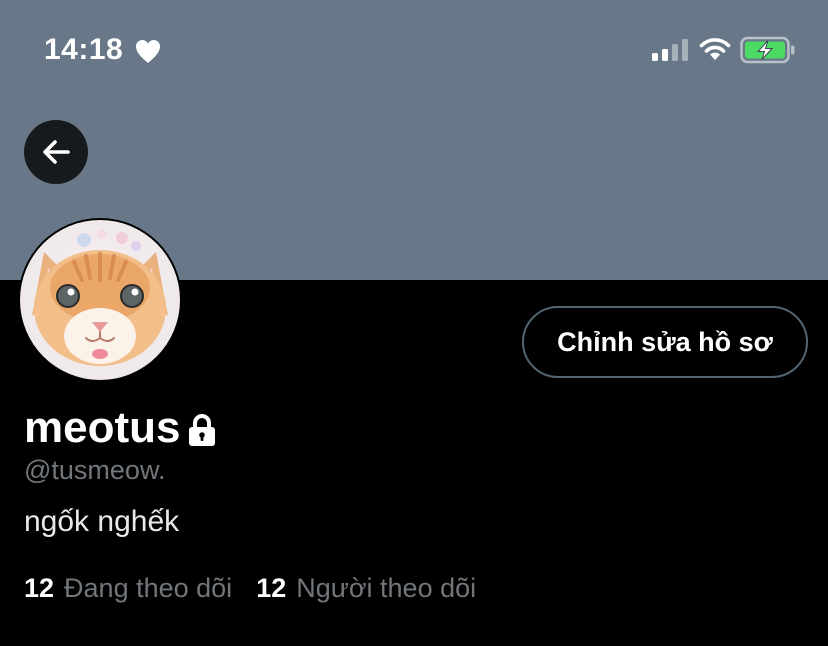  What do you see at coordinates (102, 521) in the screenshot?
I see `profile-bio: ngốk nghếk` at bounding box center [102, 521].